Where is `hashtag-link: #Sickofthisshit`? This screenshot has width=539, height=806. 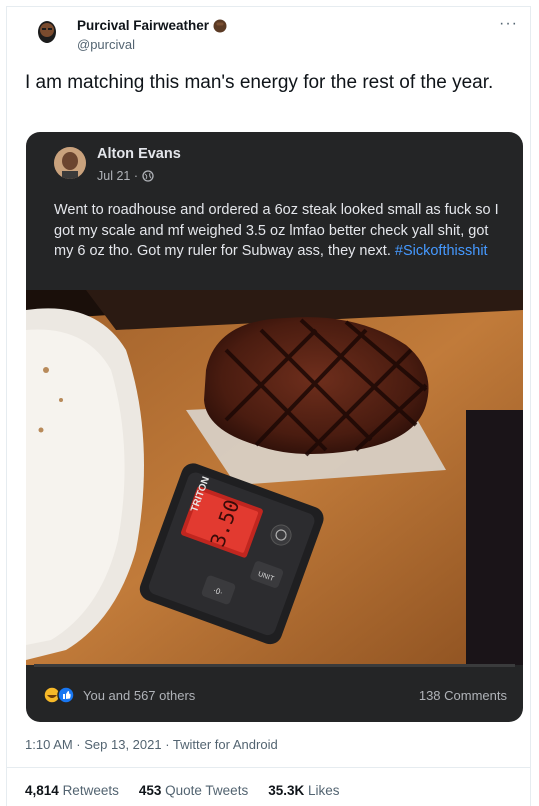
hashtag-link: #Sickofthisshit is located at coordinates (441, 251).